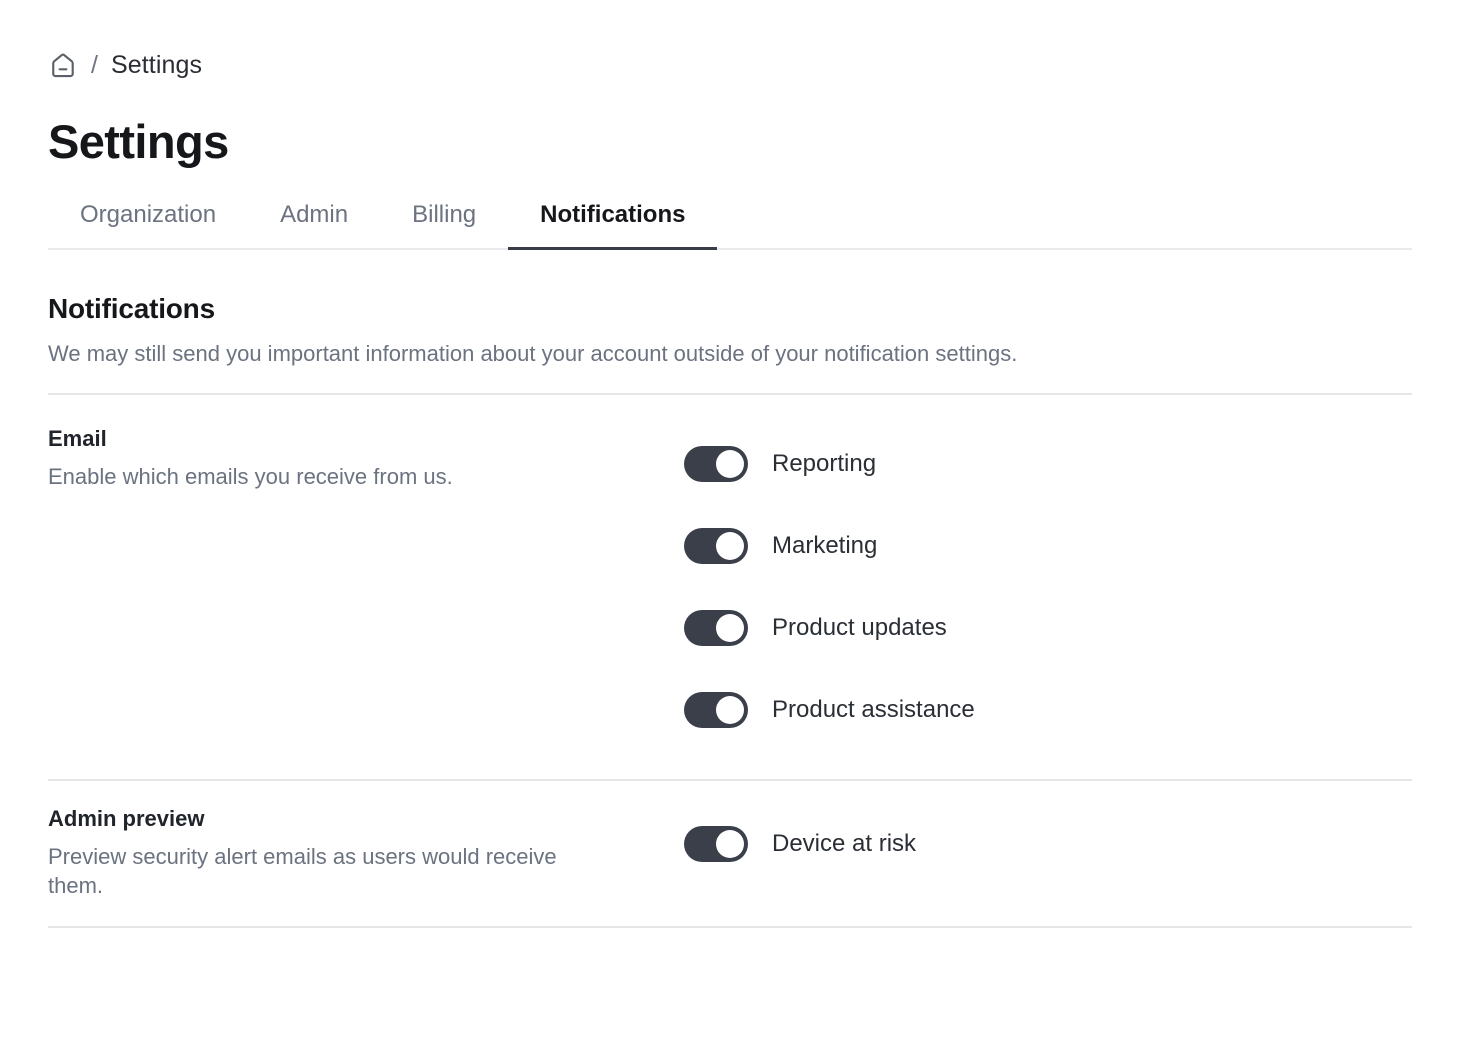 This screenshot has width=1460, height=1058. Describe the element at coordinates (859, 628) in the screenshot. I see `toggle-label-product-updates: Product updates` at that location.